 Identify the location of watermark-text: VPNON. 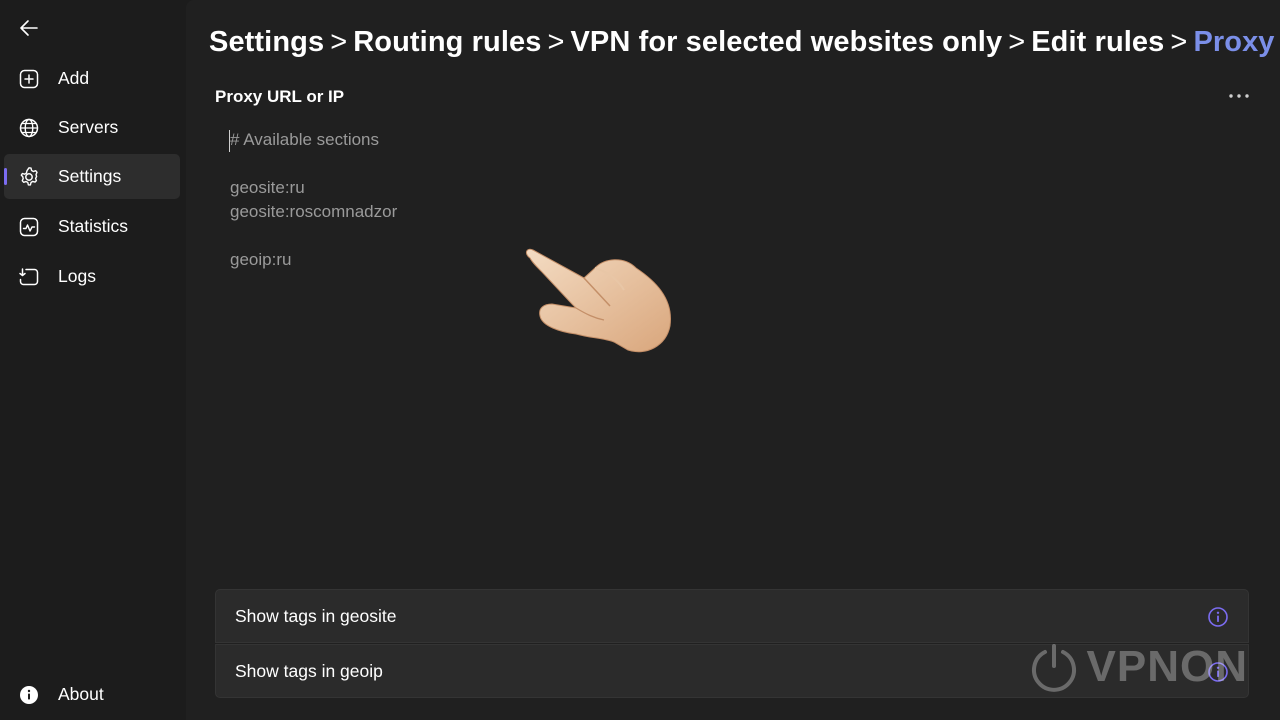
(1167, 666).